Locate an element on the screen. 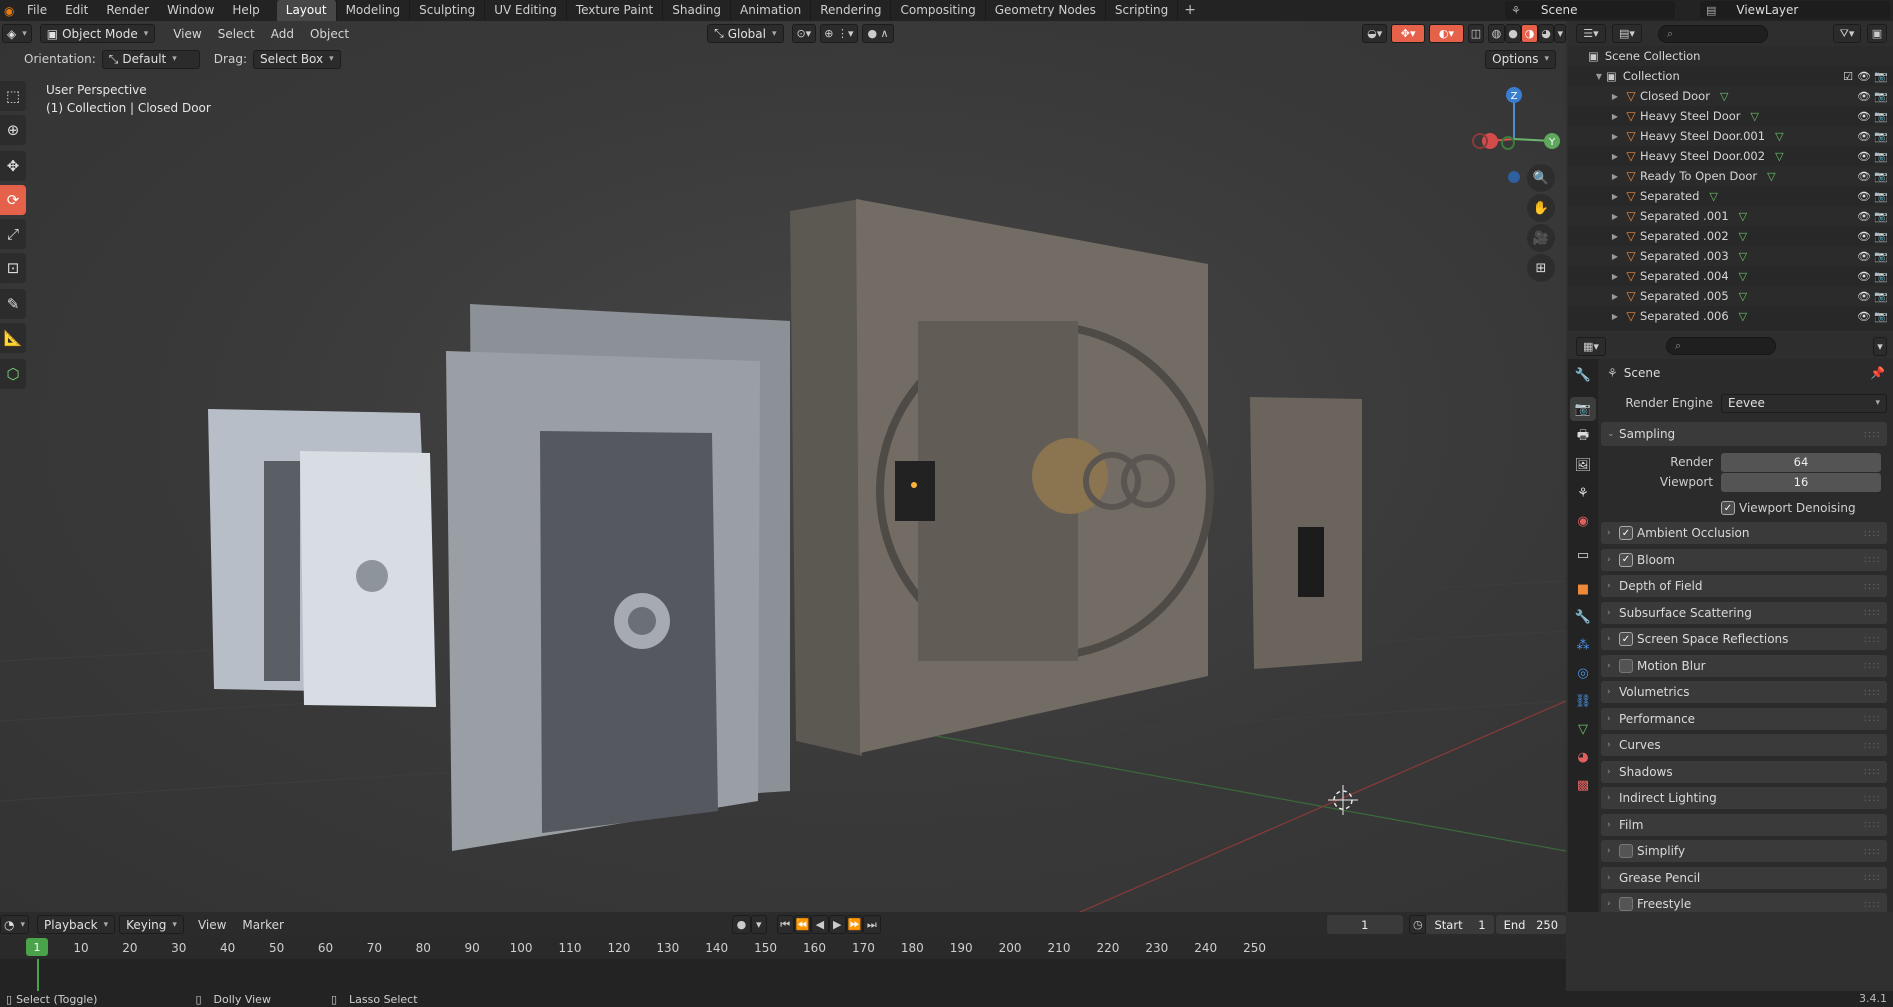  panel-header: › Freestyle:::: is located at coordinates (1744, 902).